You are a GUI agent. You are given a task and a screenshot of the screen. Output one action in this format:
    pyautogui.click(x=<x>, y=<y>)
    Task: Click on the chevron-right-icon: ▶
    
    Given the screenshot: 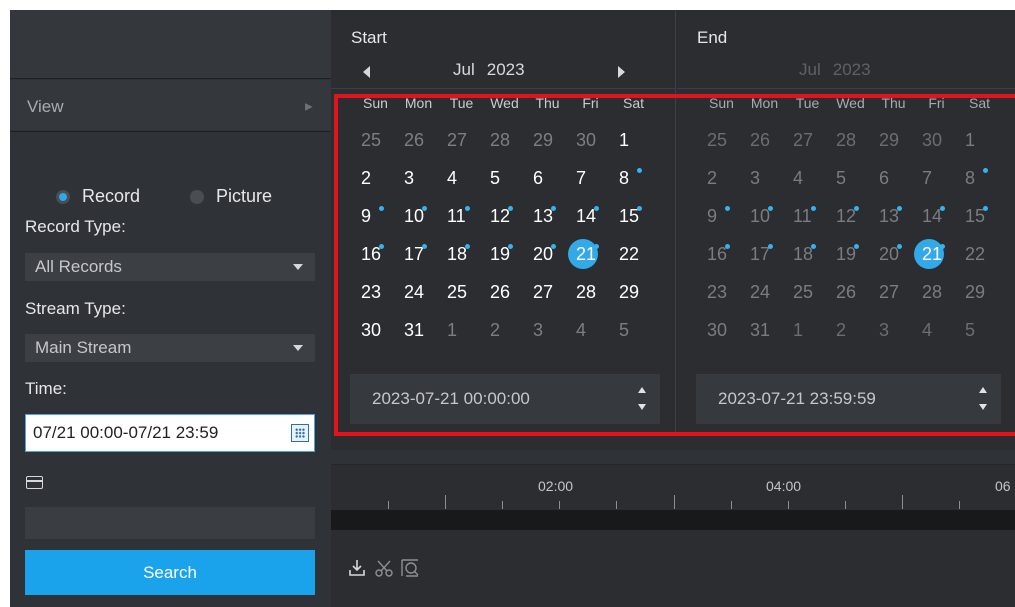 What is the action you would take?
    pyautogui.click(x=309, y=107)
    